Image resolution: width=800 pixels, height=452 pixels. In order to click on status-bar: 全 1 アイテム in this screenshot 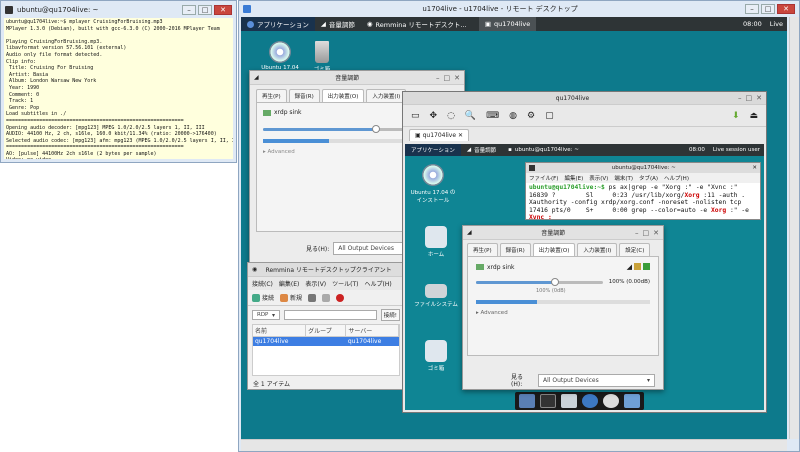, I will do `click(272, 384)`.